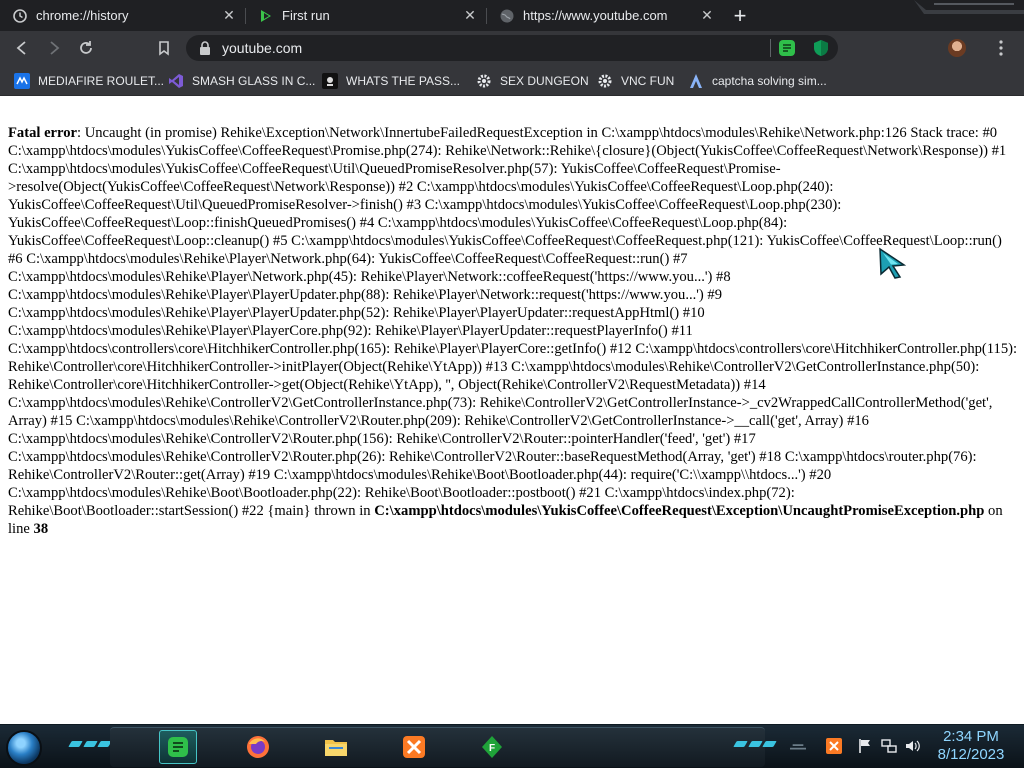 Image resolution: width=1024 pixels, height=768 pixels. Describe the element at coordinates (330, 81) in the screenshot. I see `dark-site-icon` at that location.